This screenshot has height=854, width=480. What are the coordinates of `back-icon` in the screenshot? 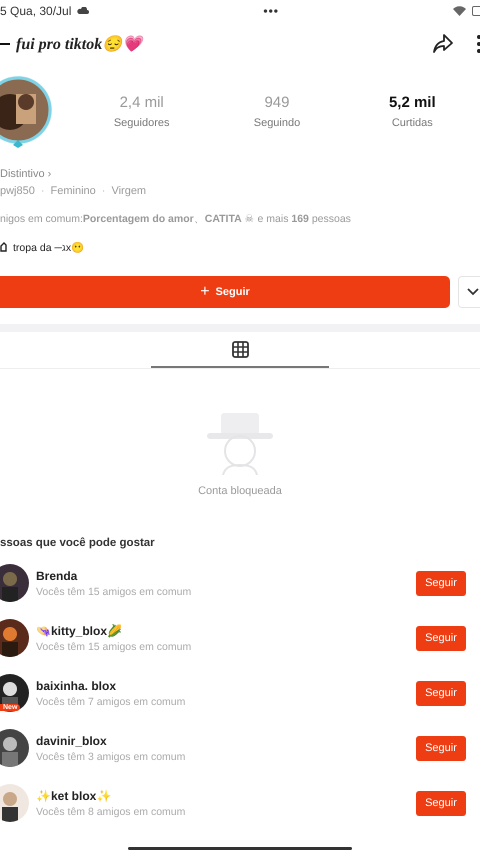 It's located at (5, 44).